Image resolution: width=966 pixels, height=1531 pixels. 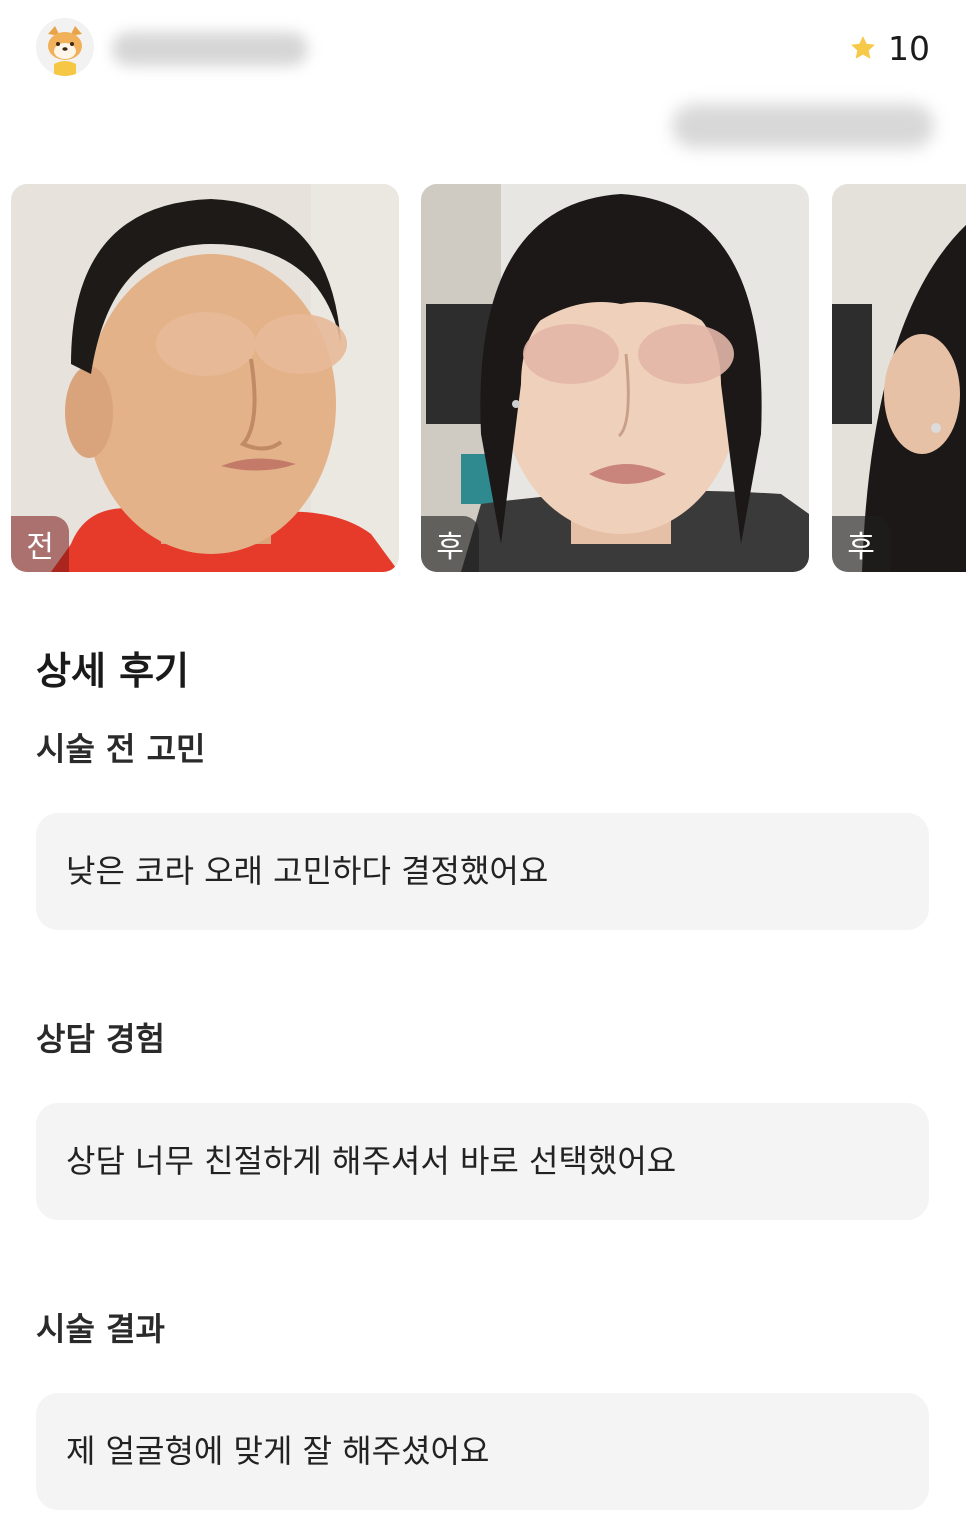 I want to click on before-photo: 전, so click(x=205, y=378).